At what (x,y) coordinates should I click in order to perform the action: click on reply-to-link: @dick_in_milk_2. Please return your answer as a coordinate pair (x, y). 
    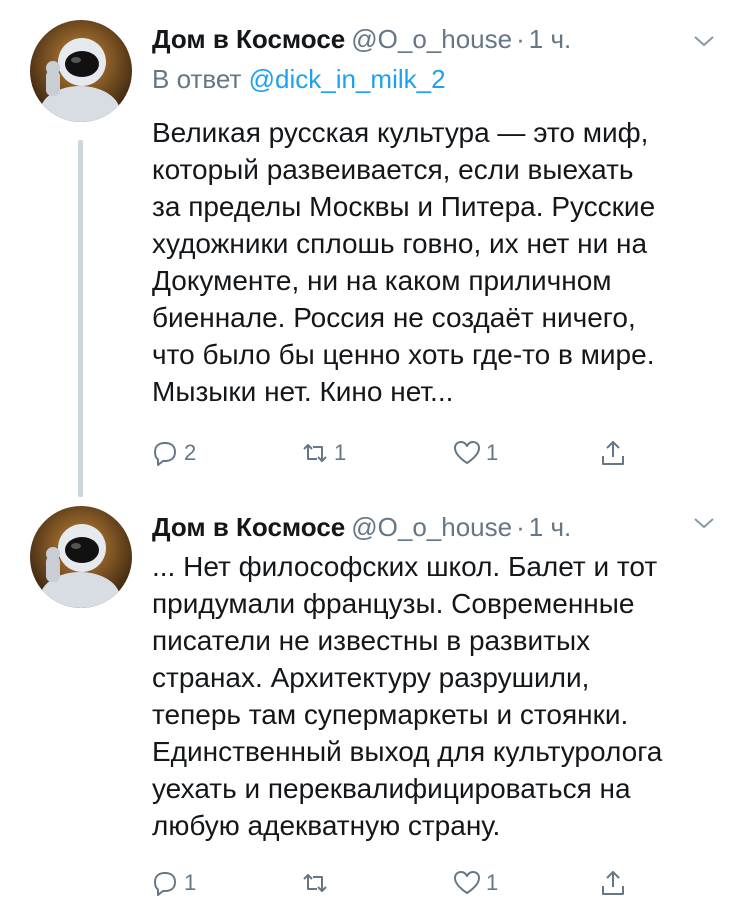
    Looking at the image, I should click on (347, 79).